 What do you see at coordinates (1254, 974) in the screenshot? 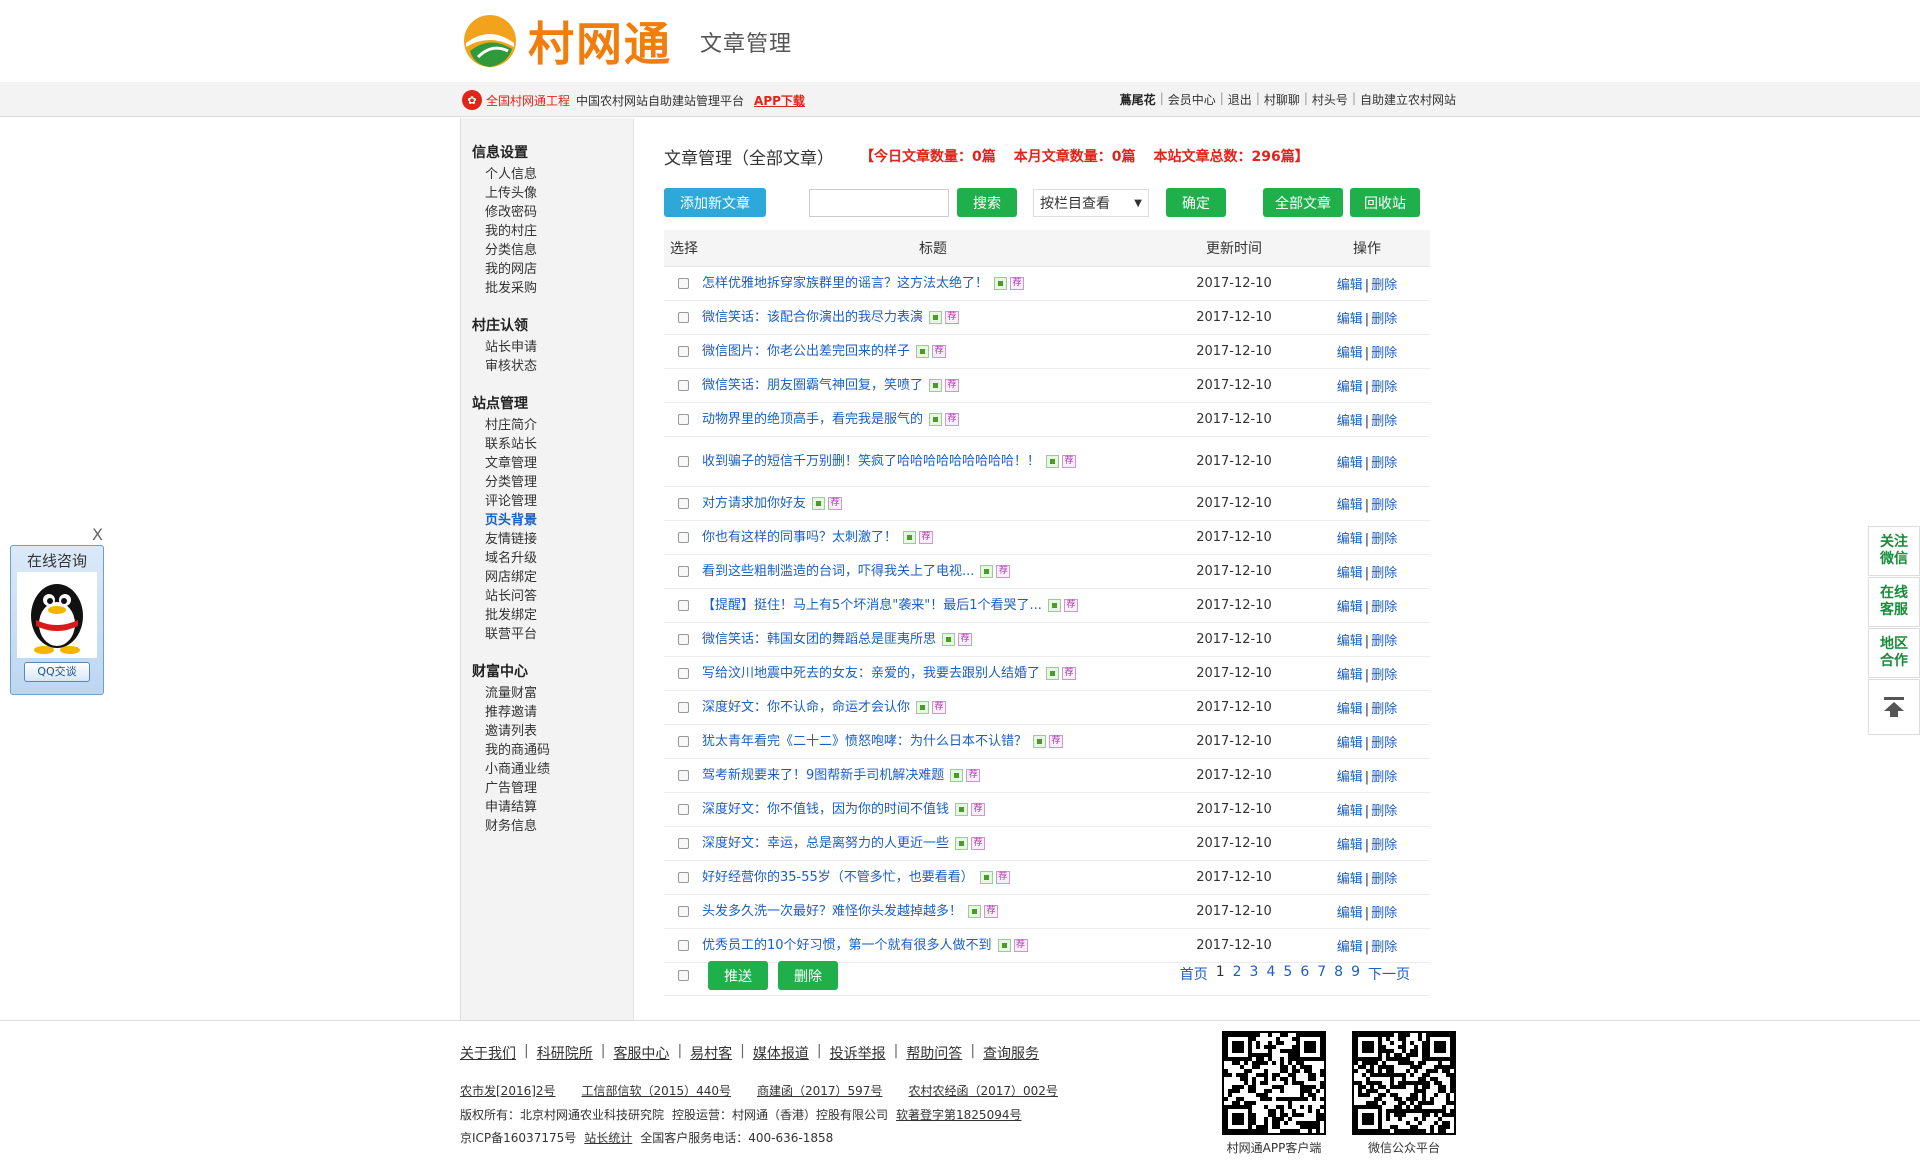
I see `page-link: 3` at bounding box center [1254, 974].